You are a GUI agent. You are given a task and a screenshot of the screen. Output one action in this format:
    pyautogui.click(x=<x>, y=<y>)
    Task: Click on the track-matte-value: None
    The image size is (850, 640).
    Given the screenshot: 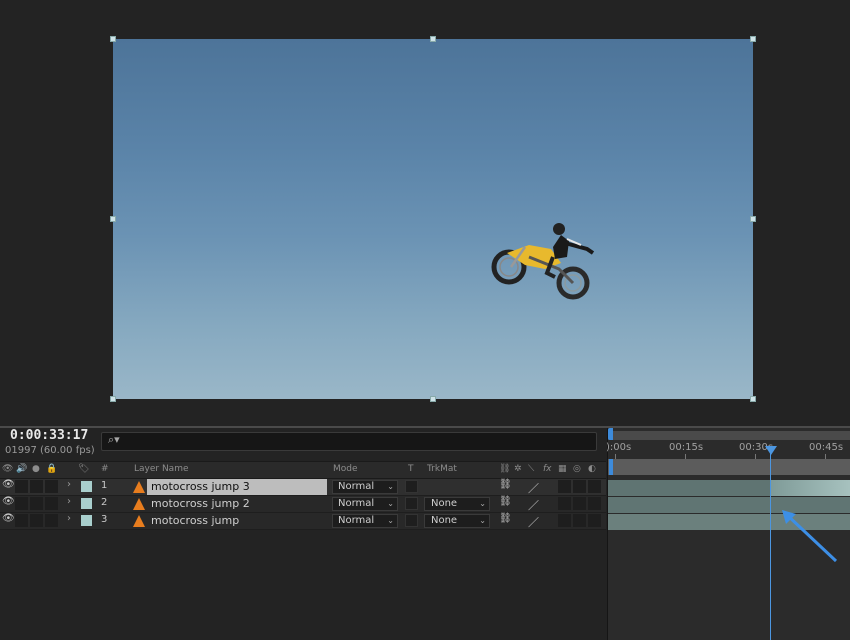 What is the action you would take?
    pyautogui.click(x=444, y=520)
    